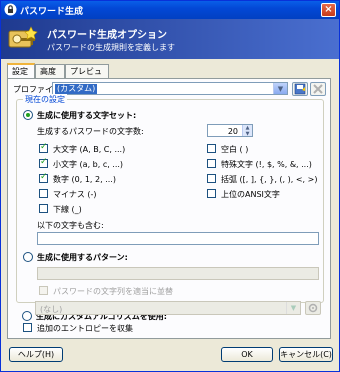  I want to click on underline-label: 下線 (_), so click(67, 209).